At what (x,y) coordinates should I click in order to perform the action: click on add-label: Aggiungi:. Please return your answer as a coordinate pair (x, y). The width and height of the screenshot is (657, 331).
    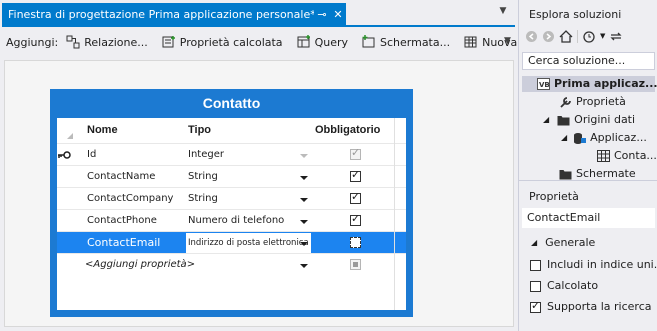
    Looking at the image, I should click on (32, 42).